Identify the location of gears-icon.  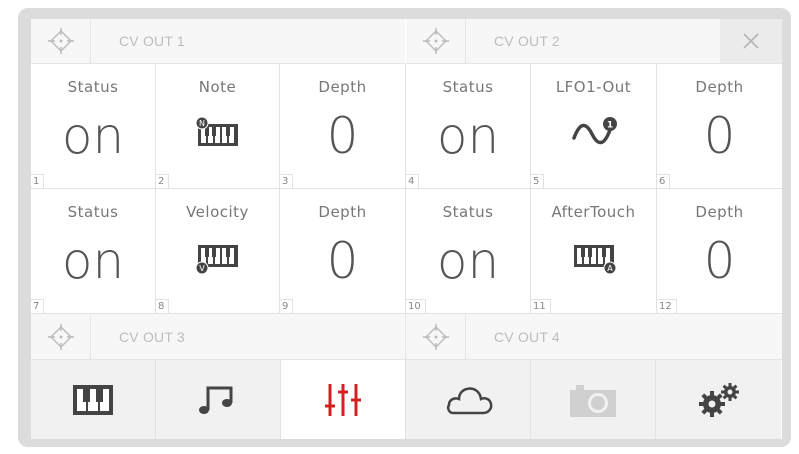
(718, 399).